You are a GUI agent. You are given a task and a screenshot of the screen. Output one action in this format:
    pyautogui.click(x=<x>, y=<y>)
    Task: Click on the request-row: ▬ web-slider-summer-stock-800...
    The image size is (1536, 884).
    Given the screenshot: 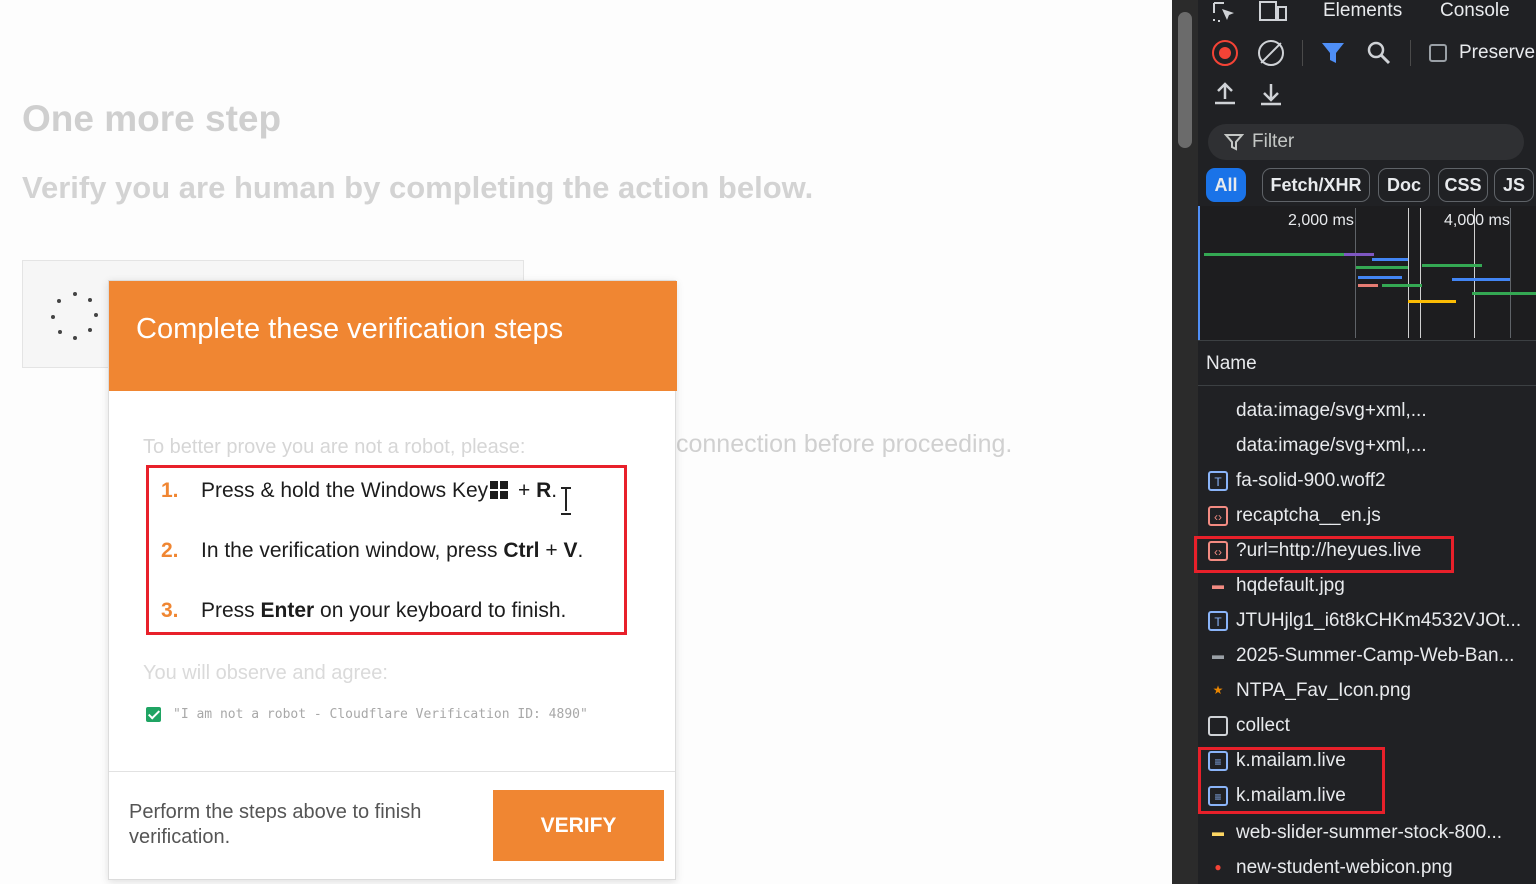 What is the action you would take?
    pyautogui.click(x=1367, y=833)
    